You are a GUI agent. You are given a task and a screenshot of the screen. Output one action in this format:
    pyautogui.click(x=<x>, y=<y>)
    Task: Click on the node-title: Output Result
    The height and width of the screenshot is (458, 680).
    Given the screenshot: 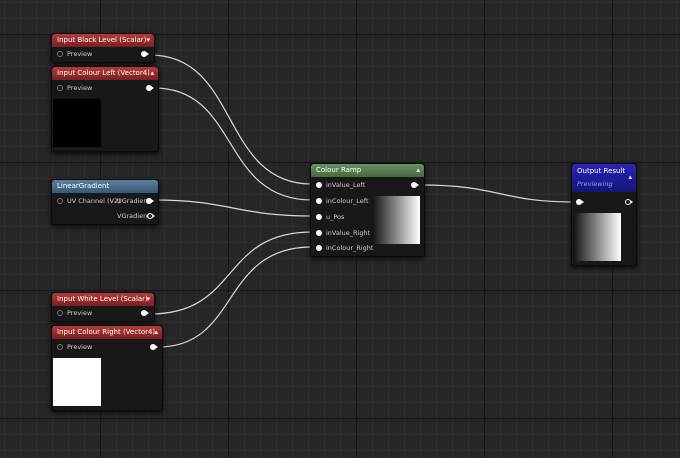 What is the action you would take?
    pyautogui.click(x=601, y=171)
    